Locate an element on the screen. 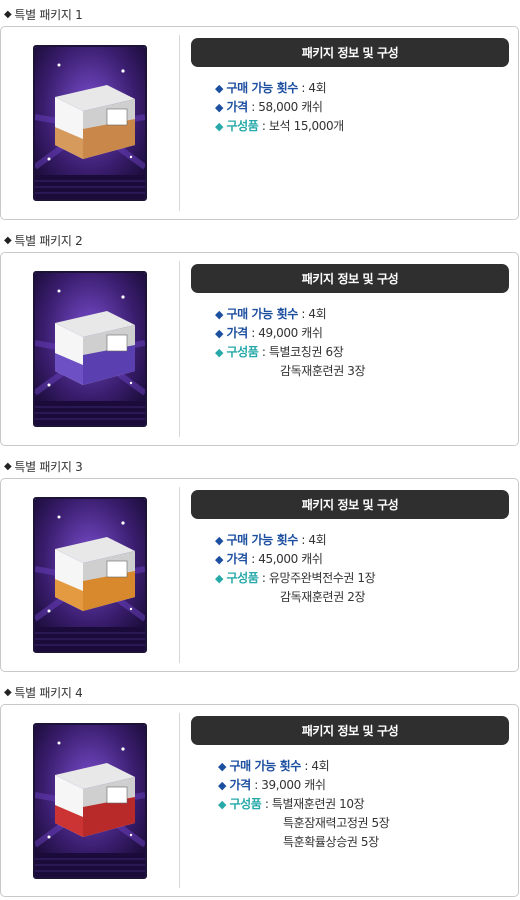 Image resolution: width=520 pixels, height=900 pixels. components-row: ◆ 구성품 : 유망주완벽전수권 1장 is located at coordinates (295, 578).